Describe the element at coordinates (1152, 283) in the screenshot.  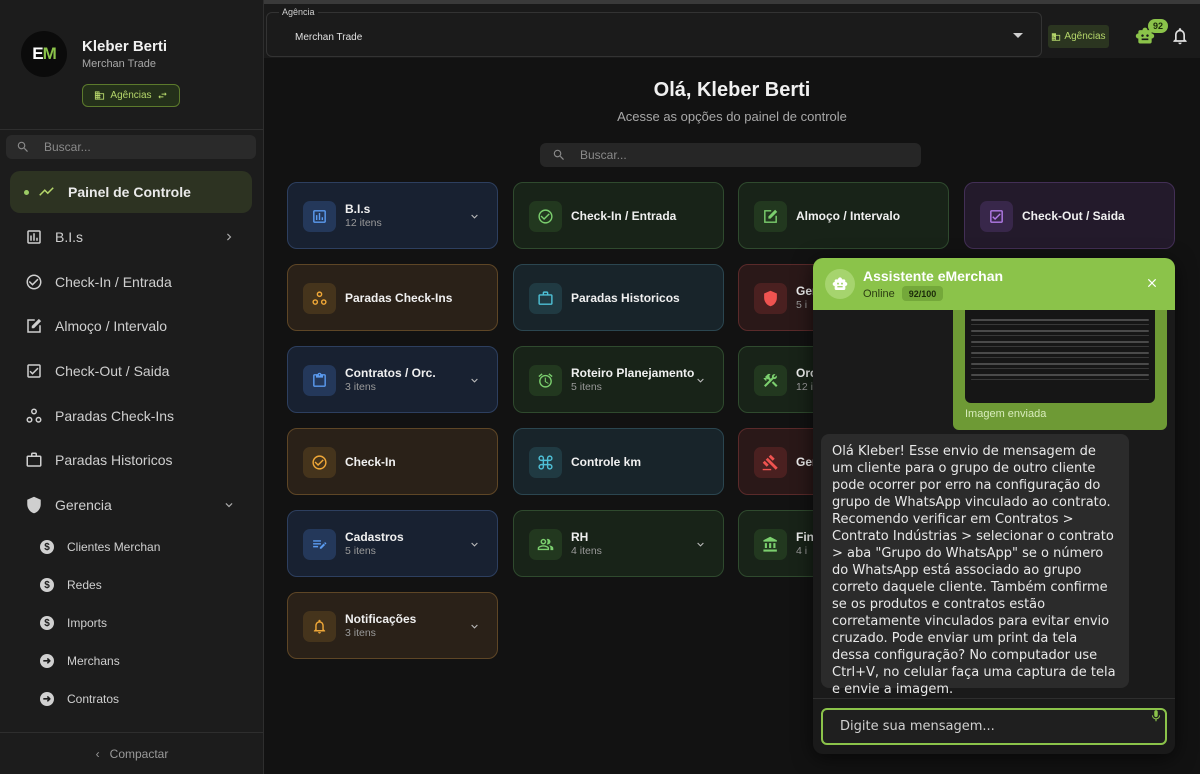
I see `close-icon` at that location.